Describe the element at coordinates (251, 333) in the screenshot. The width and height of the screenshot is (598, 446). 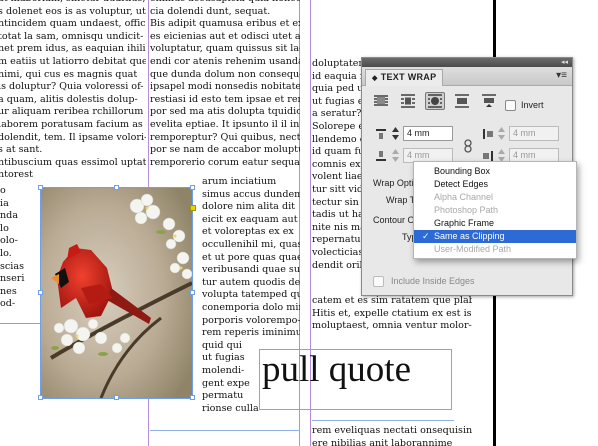
I see `text-line: rem reperis iminimus,` at that location.